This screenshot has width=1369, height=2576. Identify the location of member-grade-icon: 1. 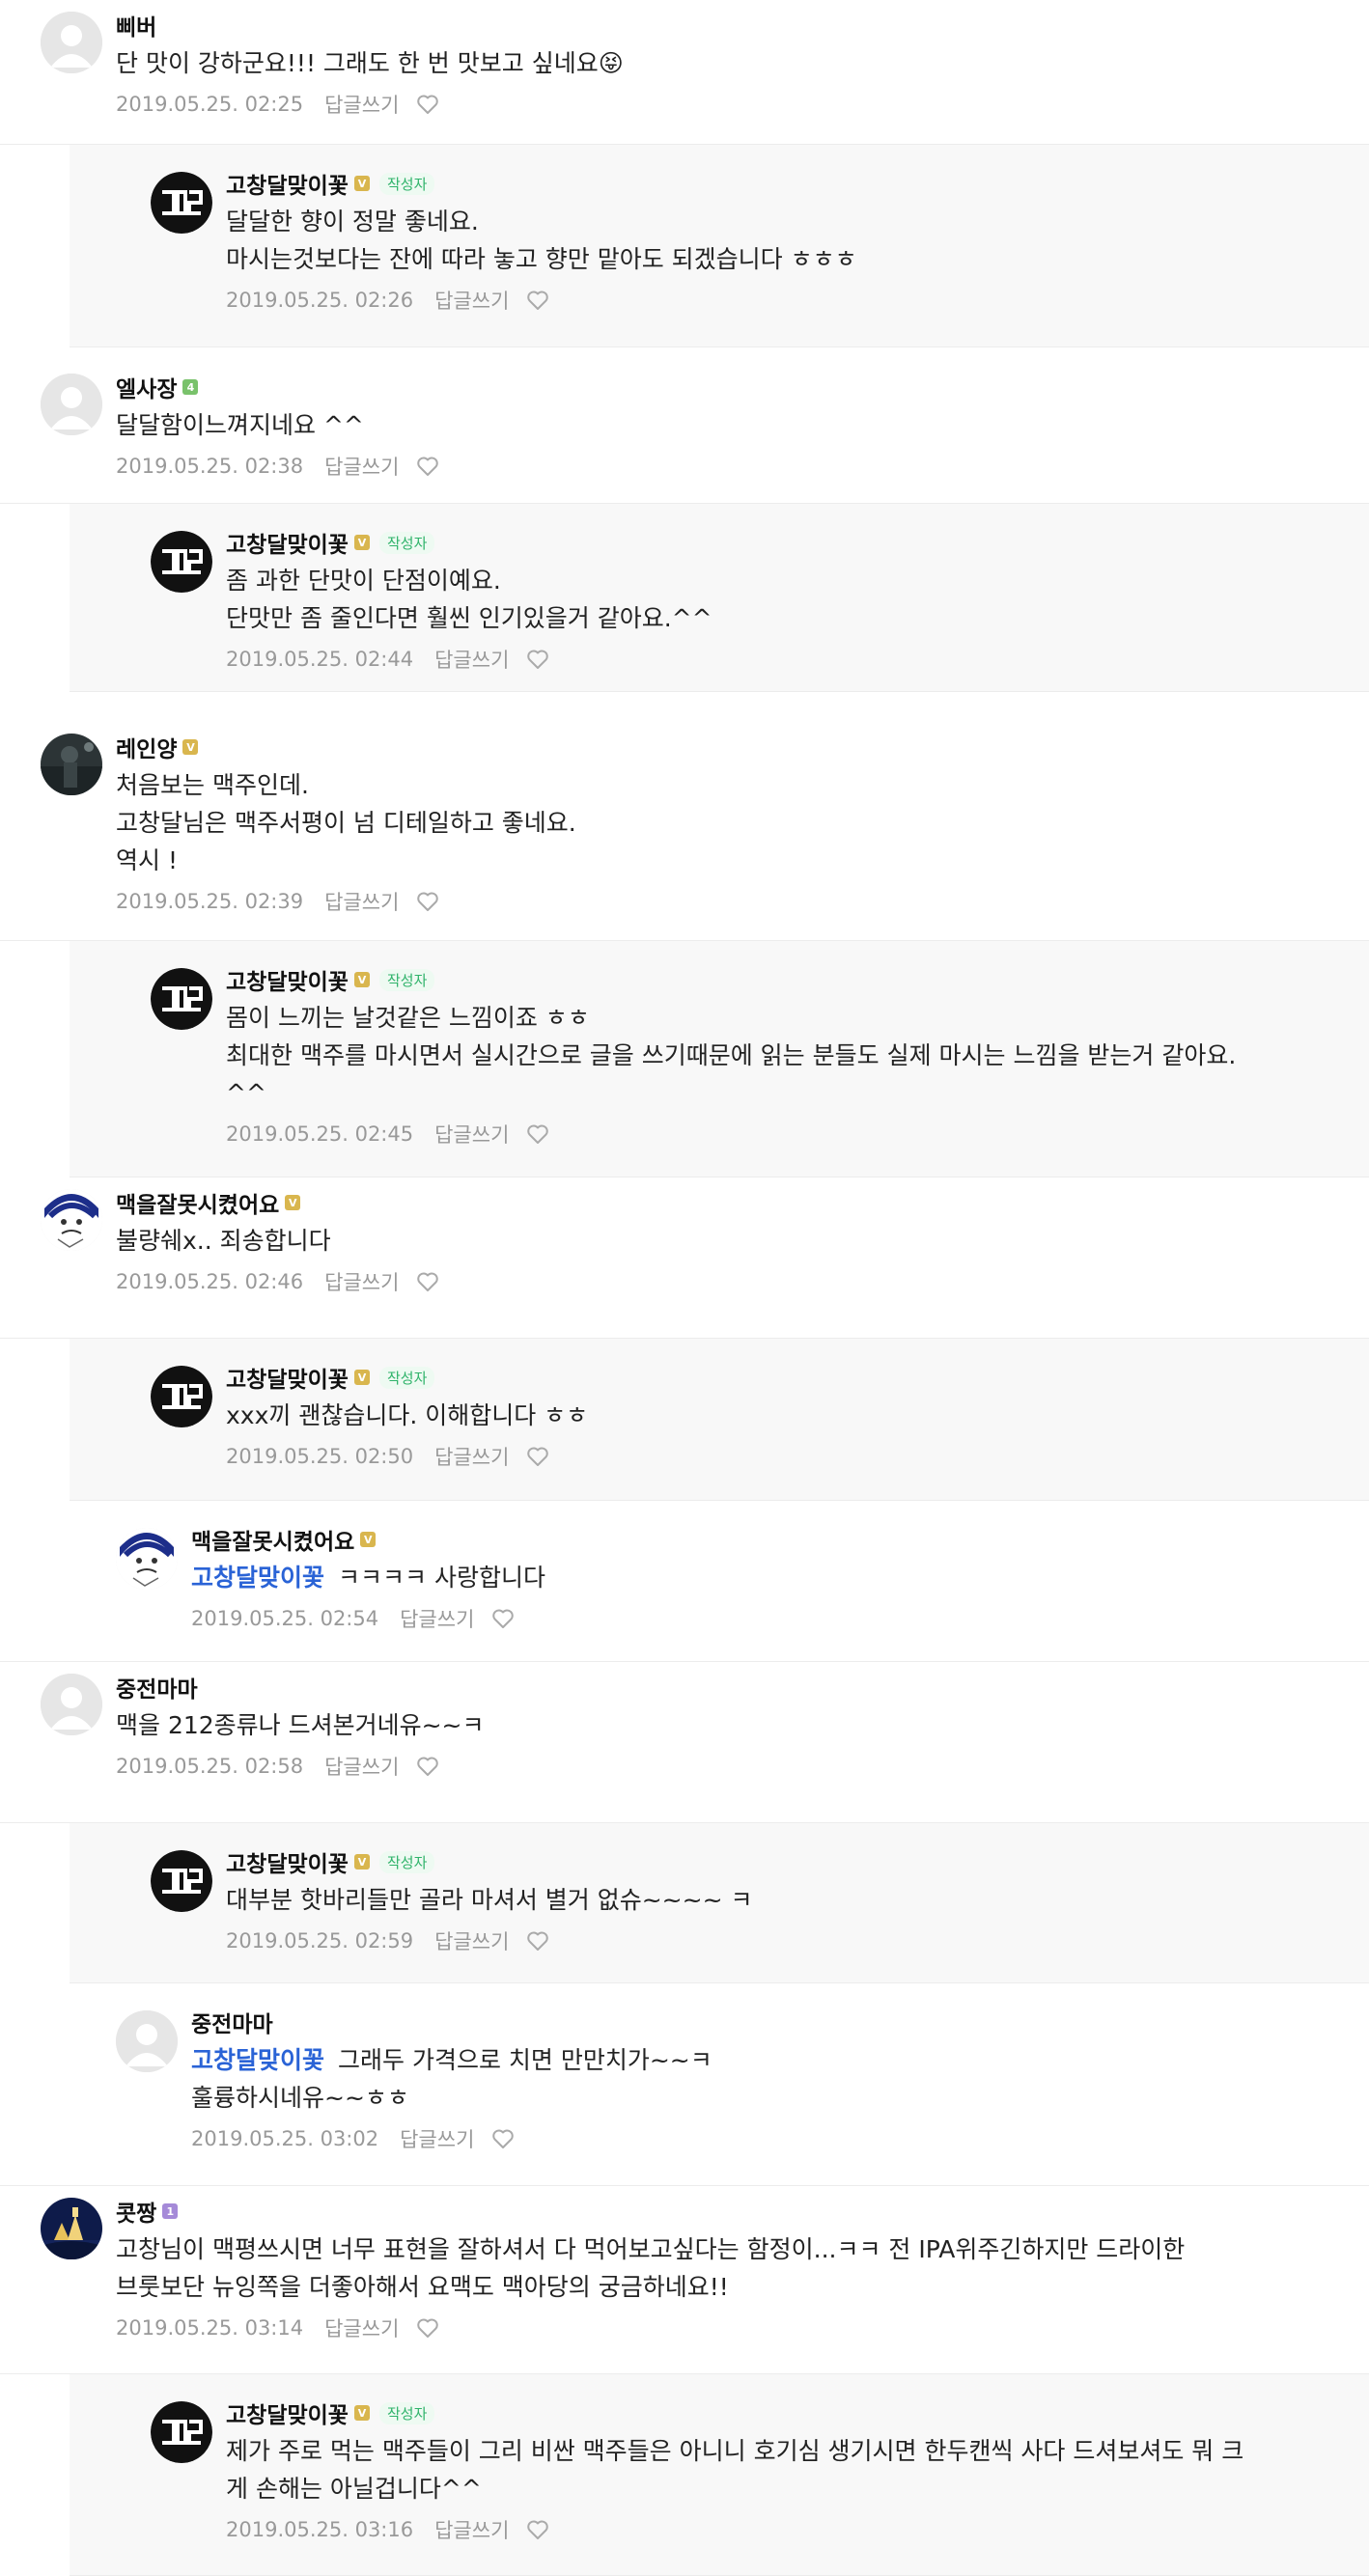
(171, 2211).